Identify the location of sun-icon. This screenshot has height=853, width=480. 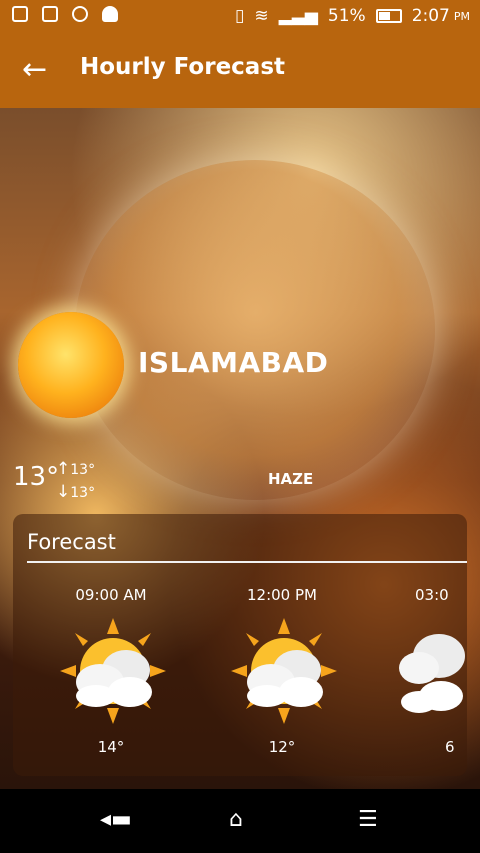
(71, 365).